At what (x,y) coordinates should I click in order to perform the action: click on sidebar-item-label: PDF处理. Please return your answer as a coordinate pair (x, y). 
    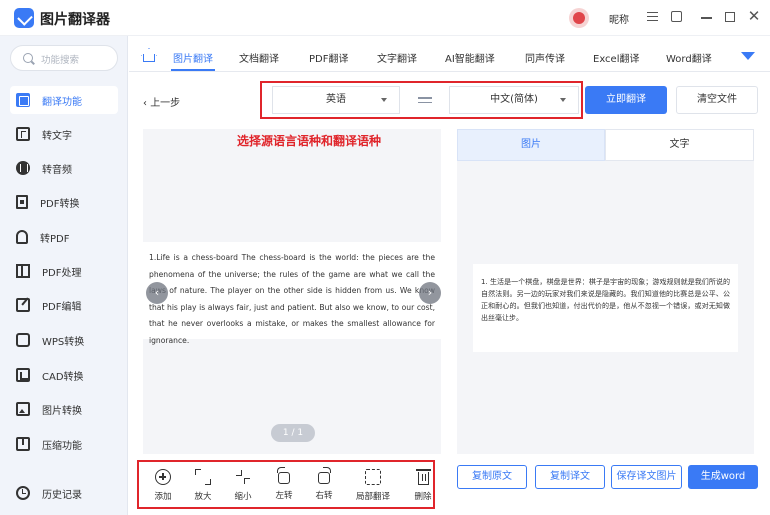
    Looking at the image, I should click on (62, 273).